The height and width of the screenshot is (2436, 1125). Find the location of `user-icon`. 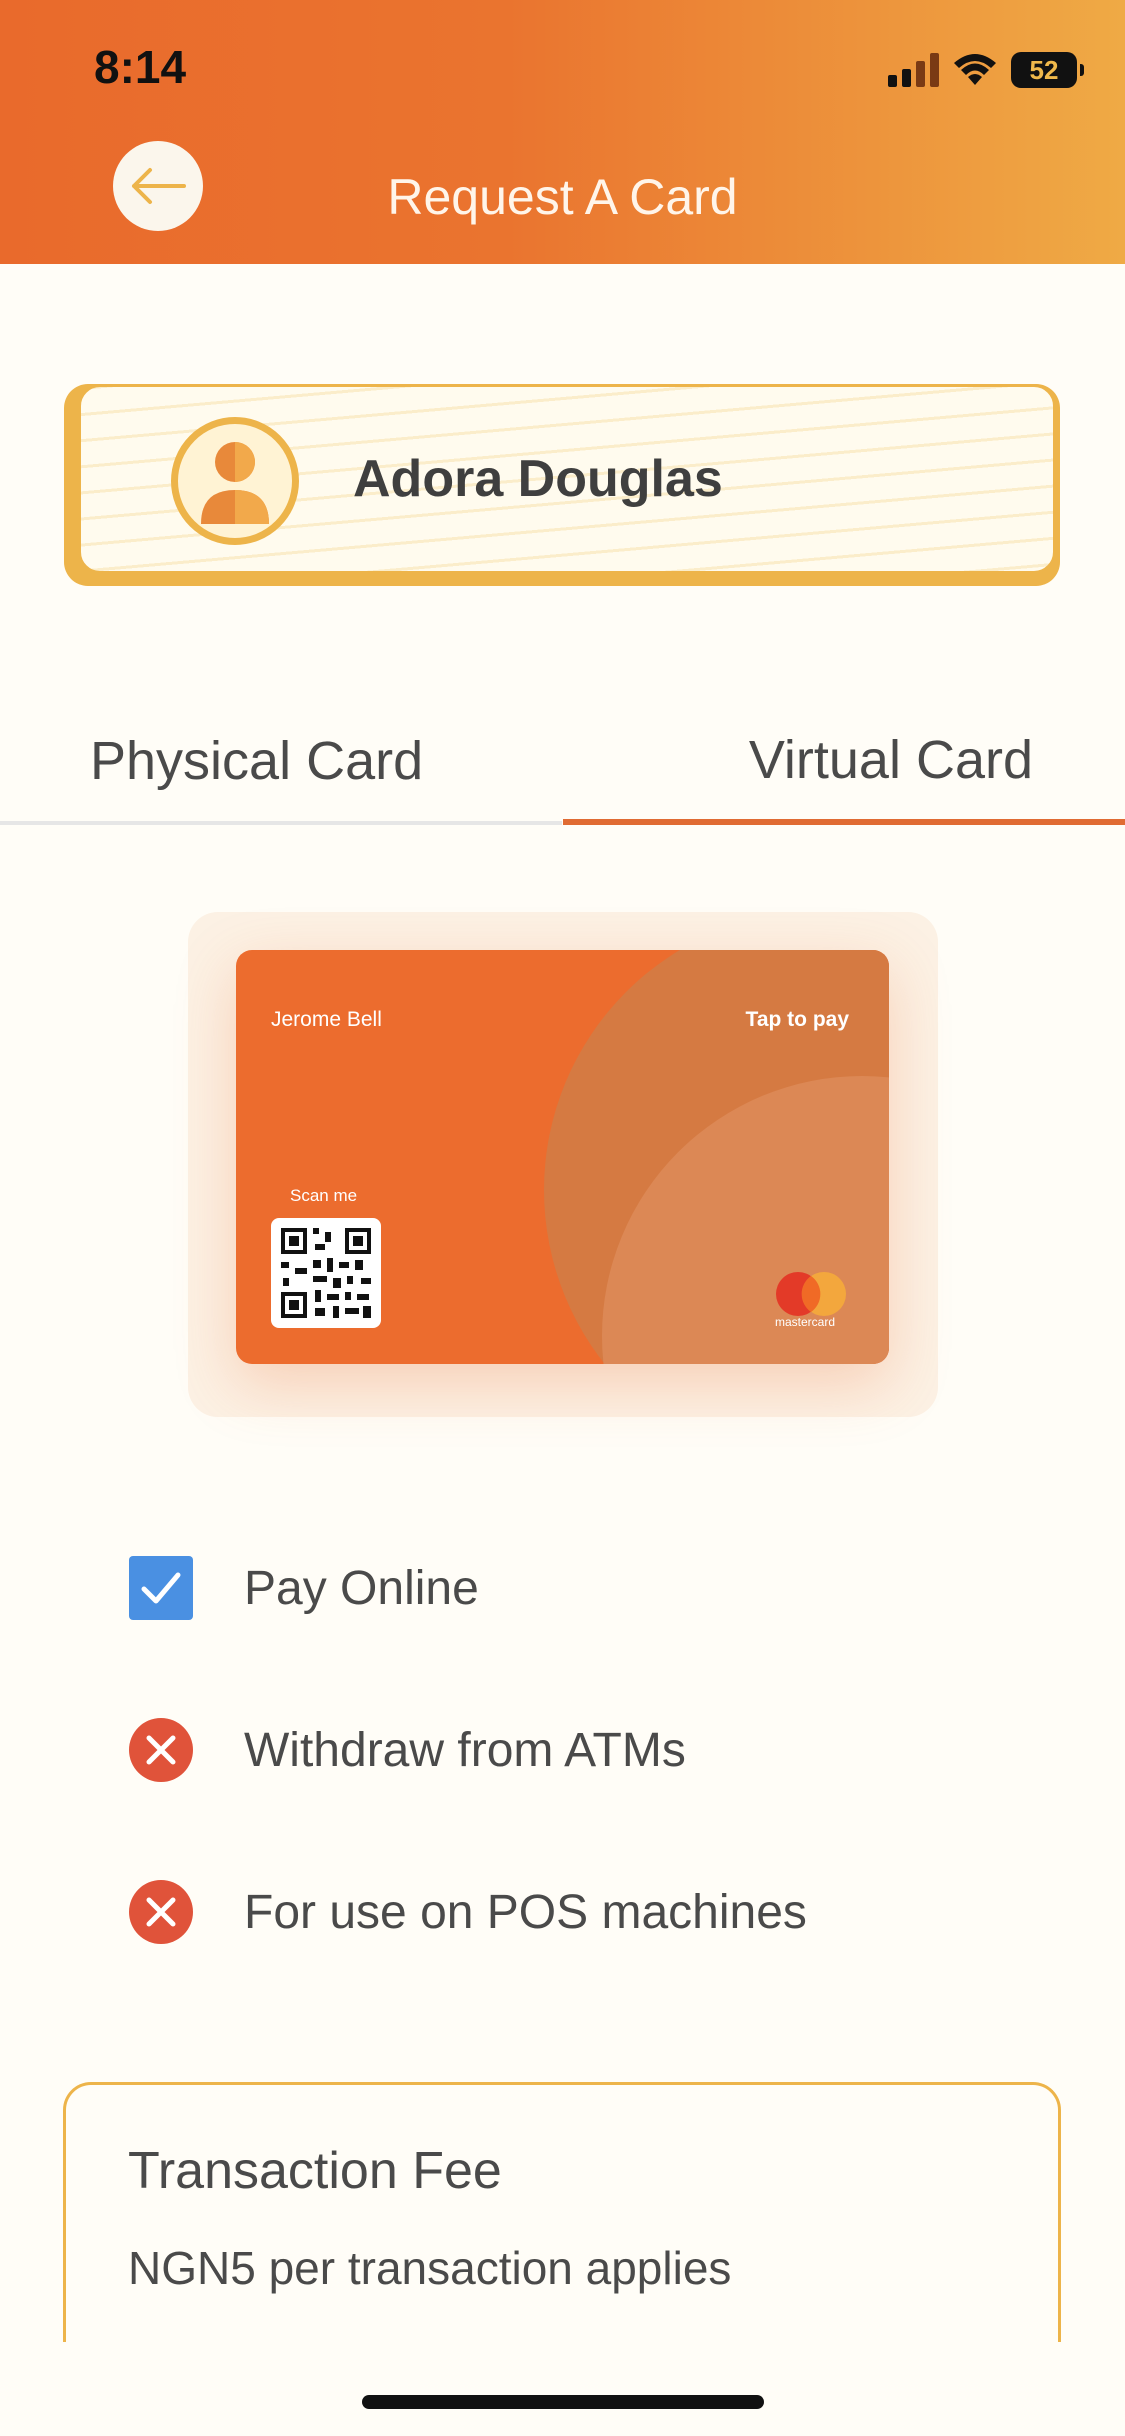

user-icon is located at coordinates (235, 483).